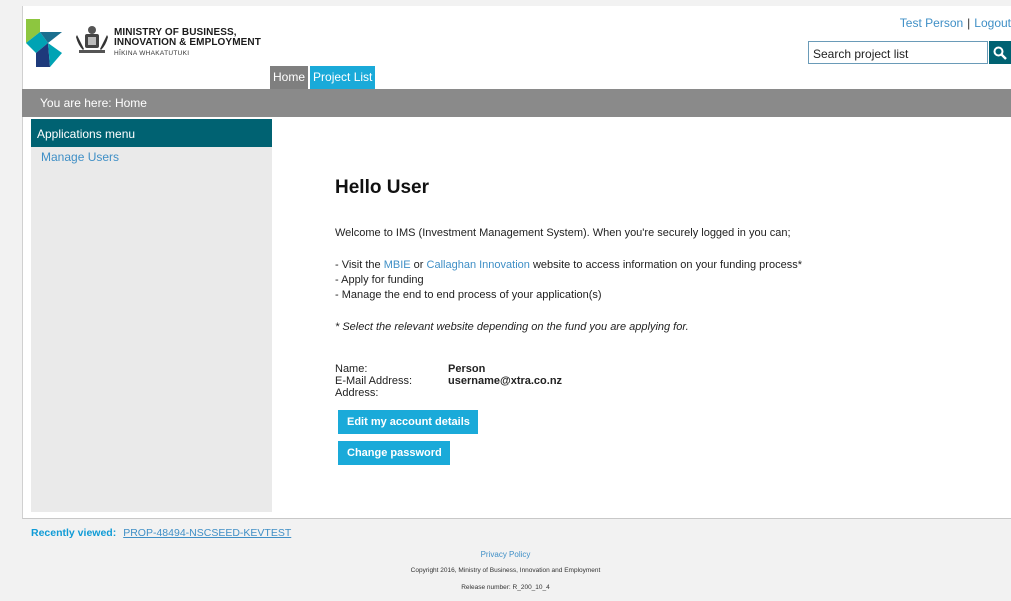 The image size is (1011, 601). I want to click on release-number: Release number: R_200_10_4, so click(505, 587).